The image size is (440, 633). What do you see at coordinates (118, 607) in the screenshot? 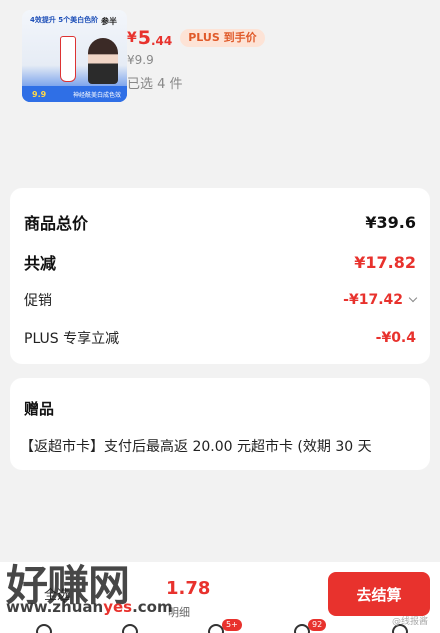
I see `watermark-url-yes: yes` at bounding box center [118, 607].